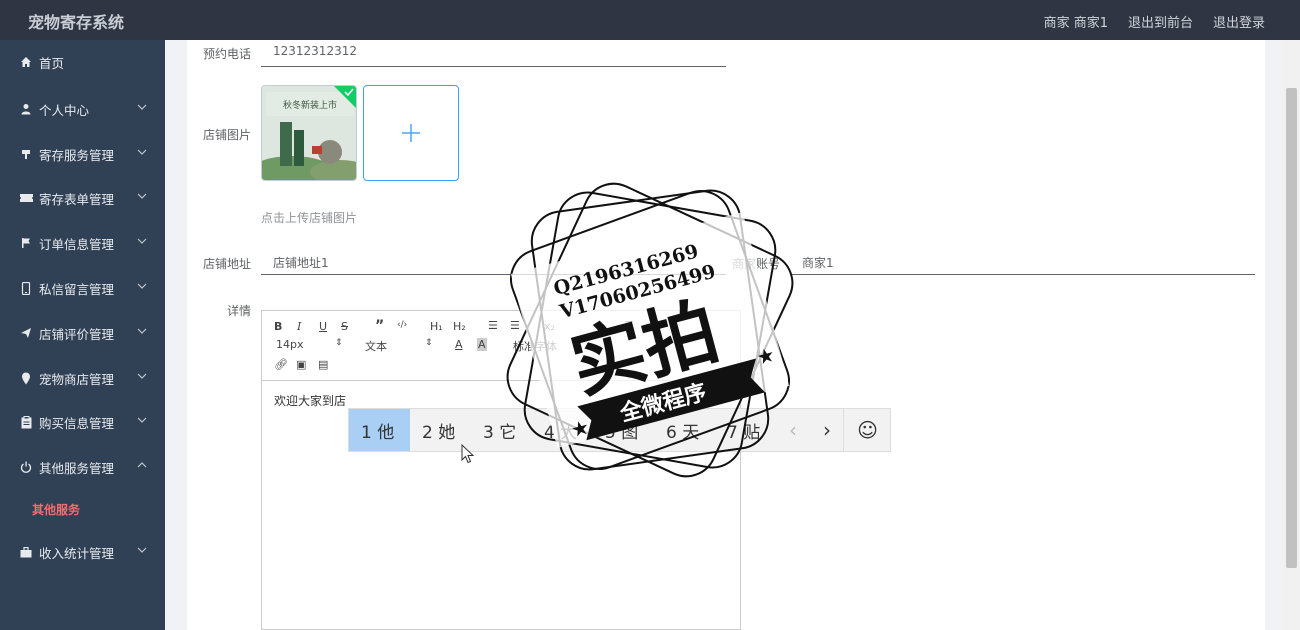 The image size is (1300, 630). What do you see at coordinates (77, 289) in the screenshot?
I see `sidebar-item-label: 私信留言管理` at bounding box center [77, 289].